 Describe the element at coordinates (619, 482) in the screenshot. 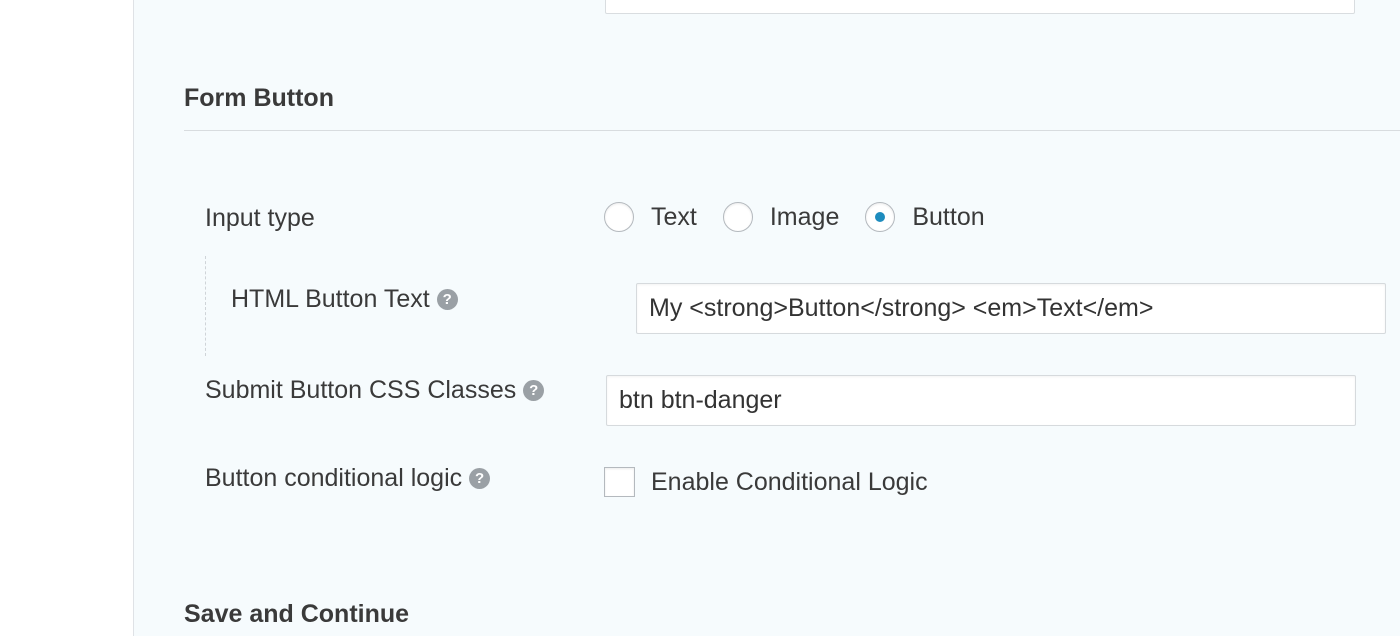

I see `enable-conditional-logic-checkbox` at that location.